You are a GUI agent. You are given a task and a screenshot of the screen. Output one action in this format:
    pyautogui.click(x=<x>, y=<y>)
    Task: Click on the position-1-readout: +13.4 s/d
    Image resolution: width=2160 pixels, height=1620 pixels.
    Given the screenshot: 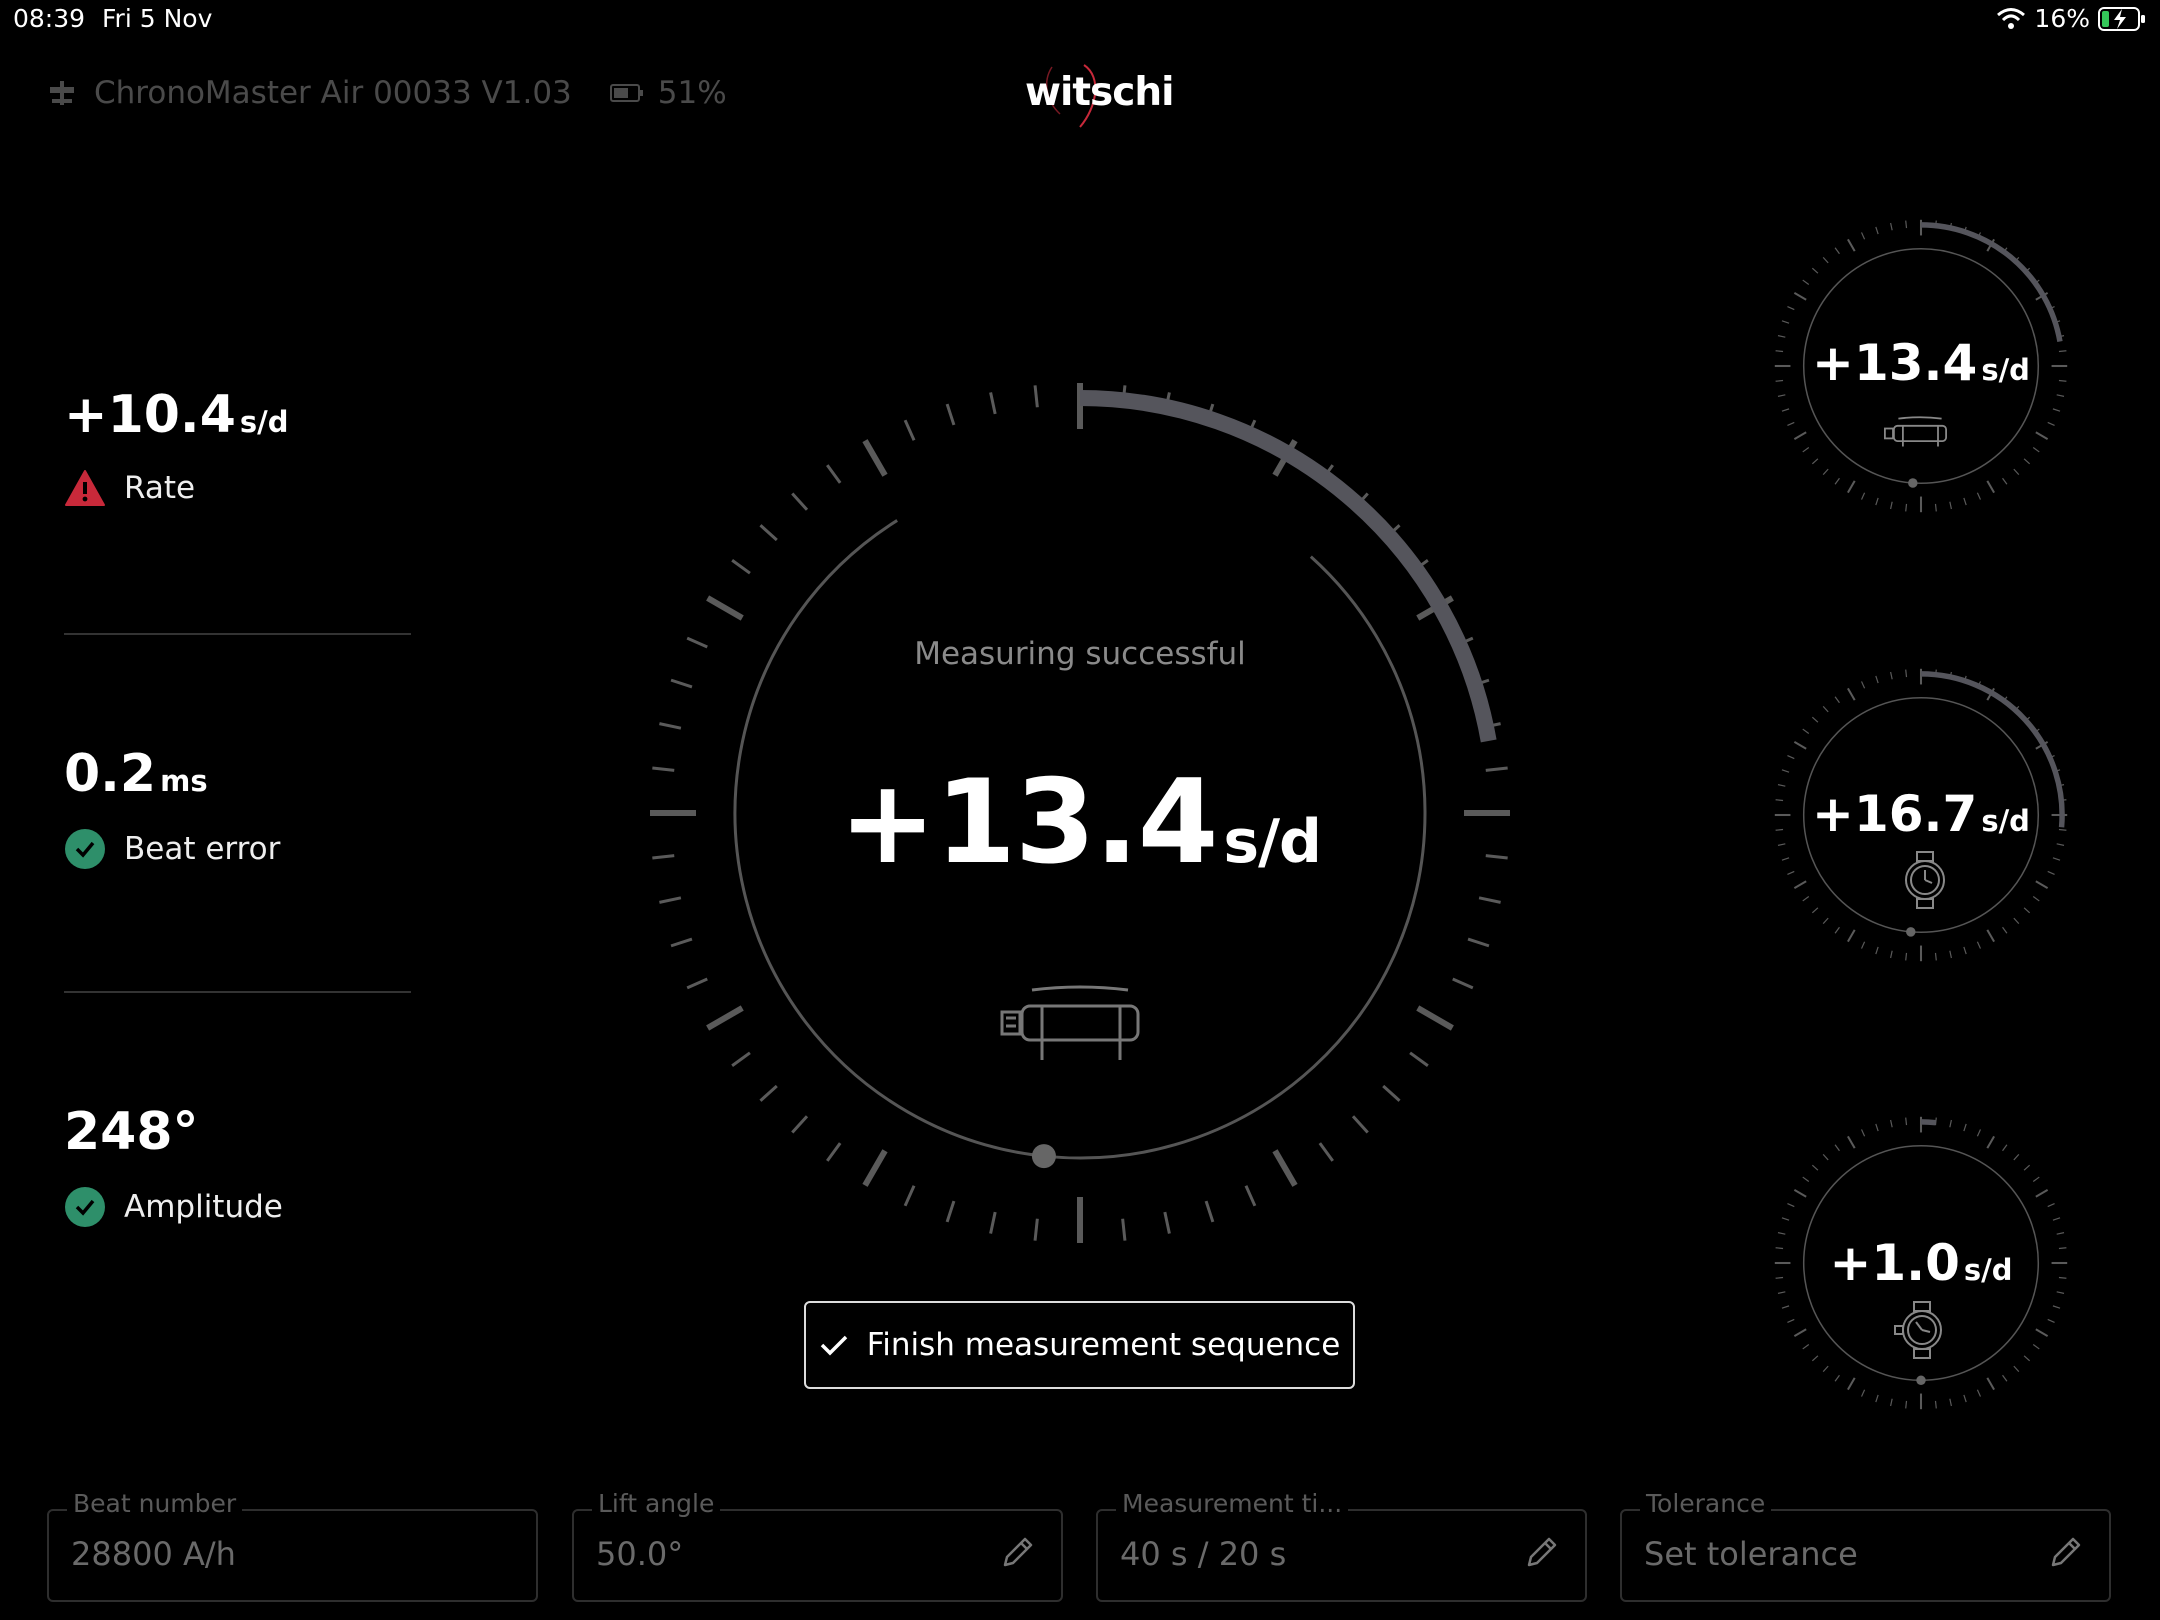 What is the action you would take?
    pyautogui.click(x=1921, y=363)
    